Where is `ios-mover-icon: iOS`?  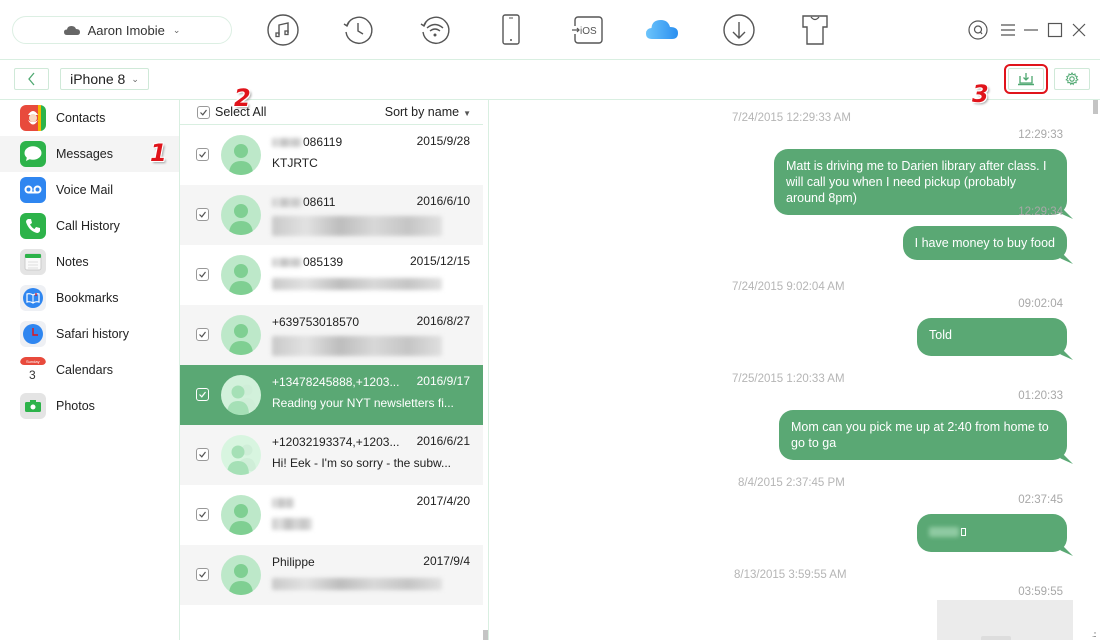 ios-mover-icon: iOS is located at coordinates (587, 30).